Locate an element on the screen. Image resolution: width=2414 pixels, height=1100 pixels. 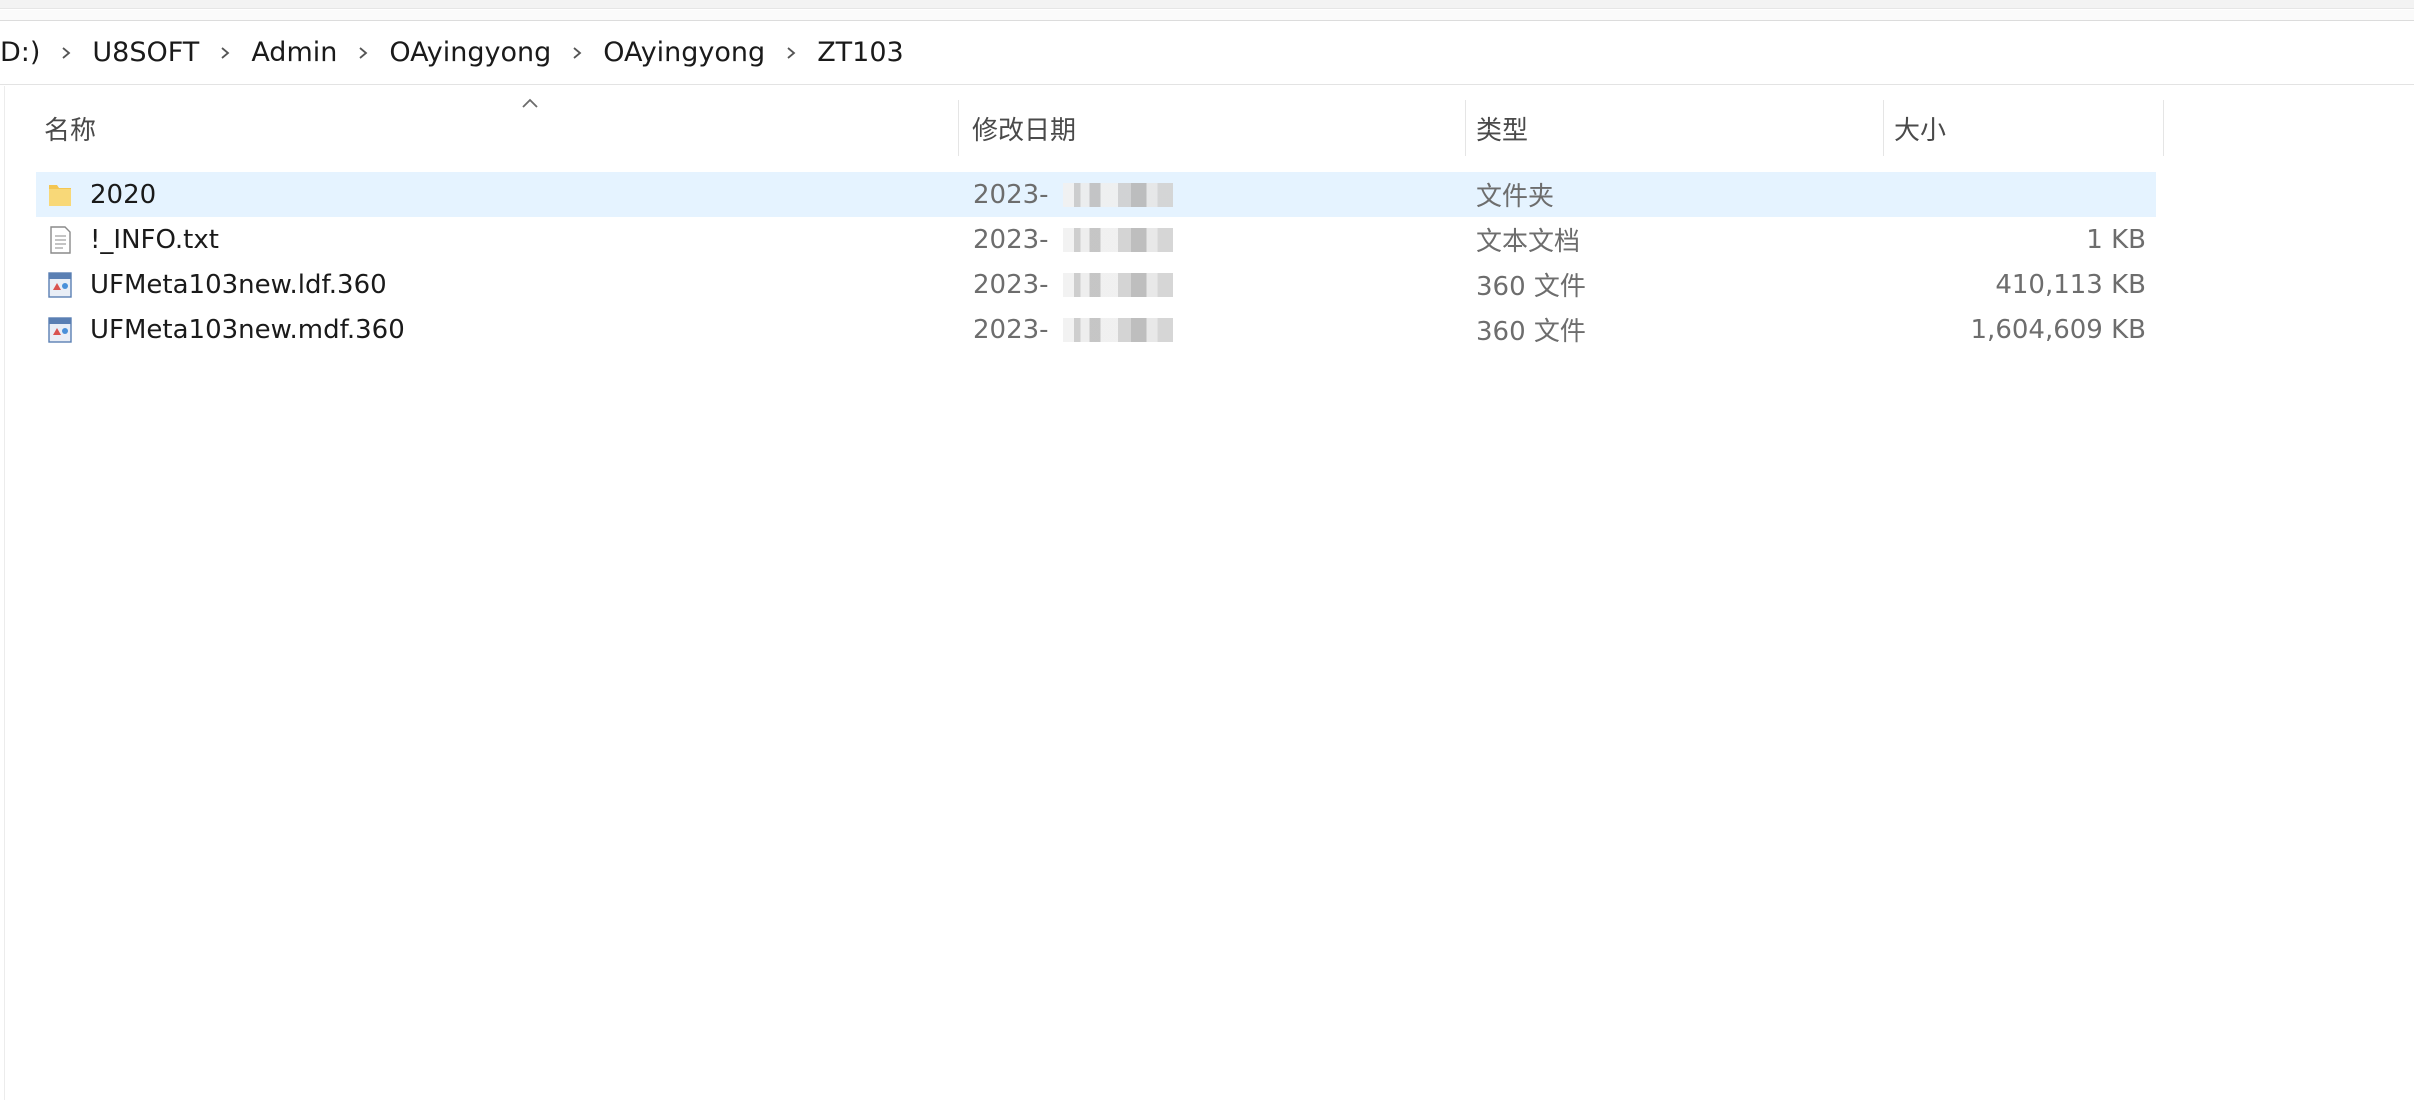
file-name: UFMeta103new.mdf.360 is located at coordinates (247, 329).